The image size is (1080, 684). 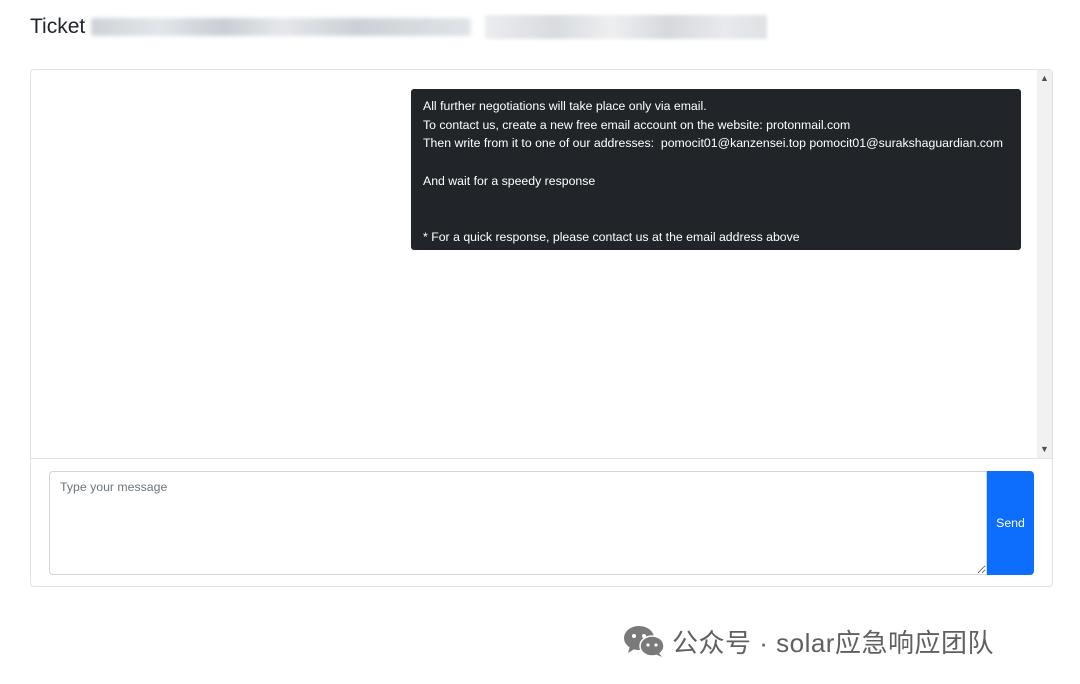 What do you see at coordinates (833, 642) in the screenshot?
I see `watermark-text: 公众号 · solar应急响应团队` at bounding box center [833, 642].